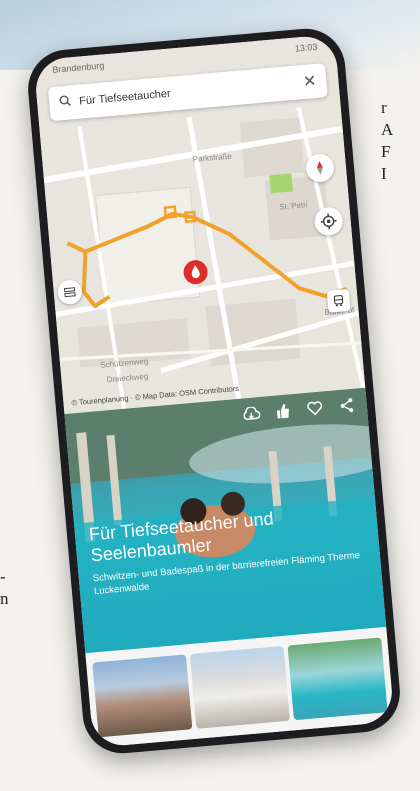  I want to click on crosshair-icon, so click(328, 221).